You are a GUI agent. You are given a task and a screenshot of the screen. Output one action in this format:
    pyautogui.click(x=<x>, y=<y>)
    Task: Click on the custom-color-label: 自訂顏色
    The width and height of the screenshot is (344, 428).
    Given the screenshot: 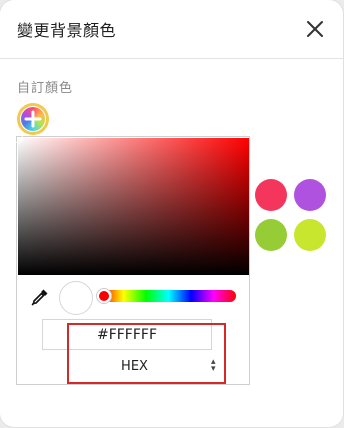 What is the action you would take?
    pyautogui.click(x=45, y=88)
    